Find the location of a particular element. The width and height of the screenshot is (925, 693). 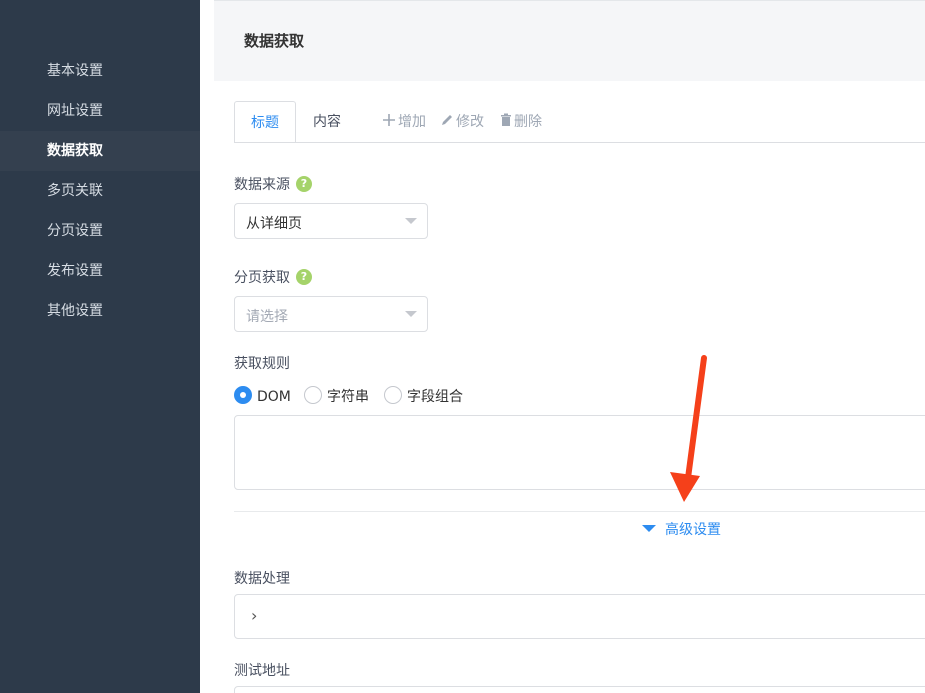

sidebar-item-data-fetch: 数据获取 is located at coordinates (100, 151).